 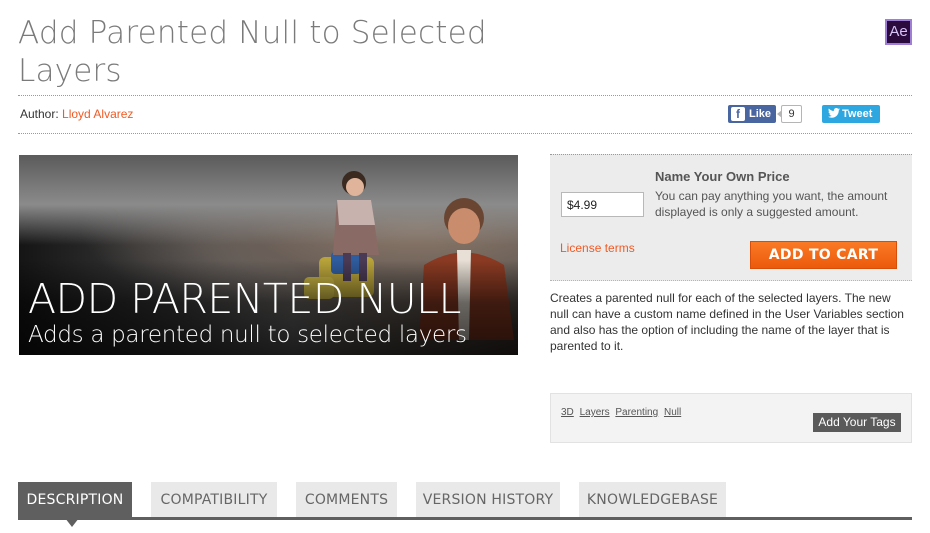 I want to click on after-effects-icon: Ae, so click(x=898, y=32).